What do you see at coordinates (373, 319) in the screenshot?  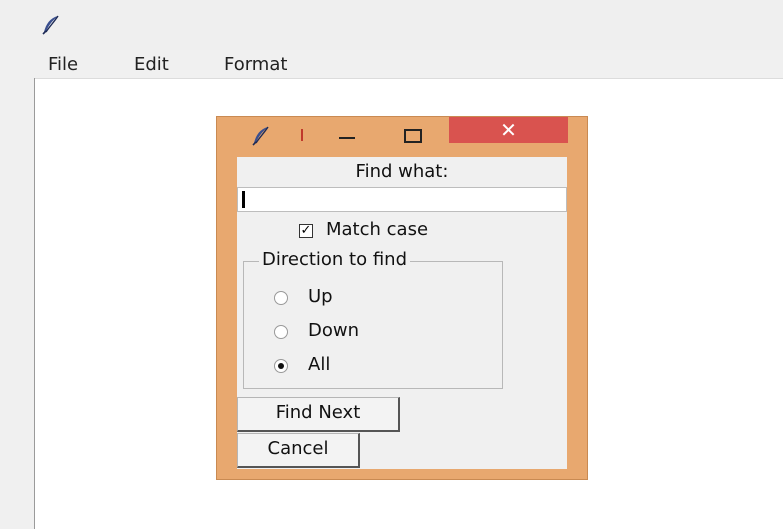 I see `direction-group: Direction to find Up Down All` at bounding box center [373, 319].